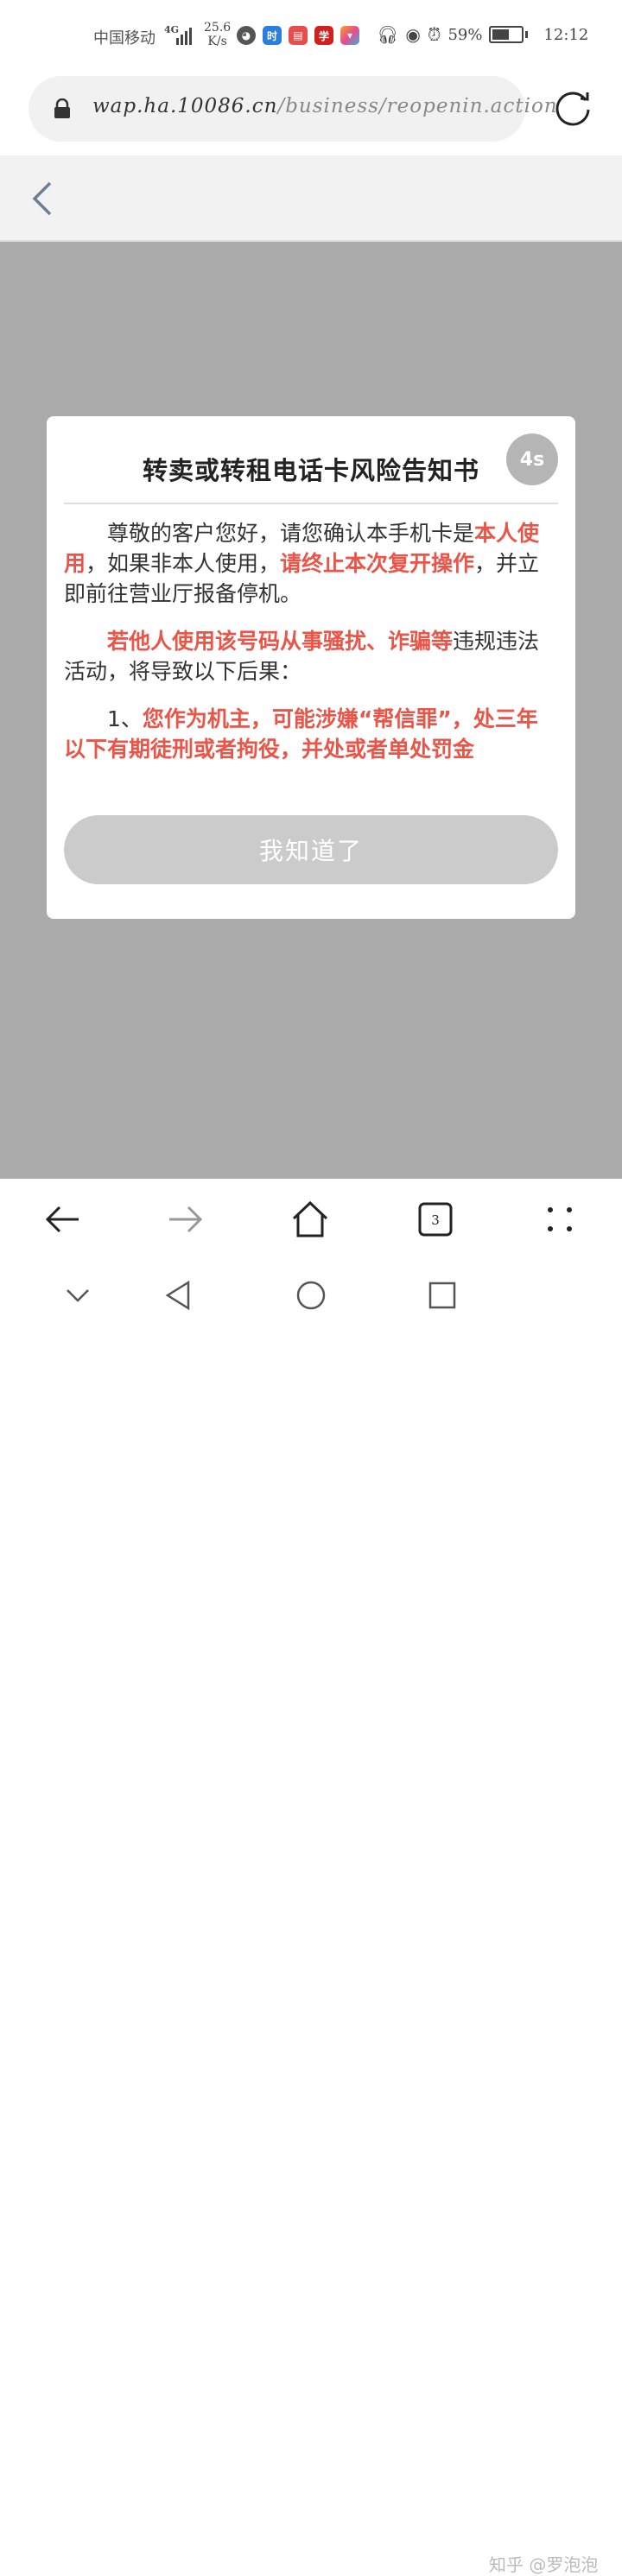 This screenshot has height=2576, width=622. I want to click on browser-toolbar: 3, so click(311, 1220).